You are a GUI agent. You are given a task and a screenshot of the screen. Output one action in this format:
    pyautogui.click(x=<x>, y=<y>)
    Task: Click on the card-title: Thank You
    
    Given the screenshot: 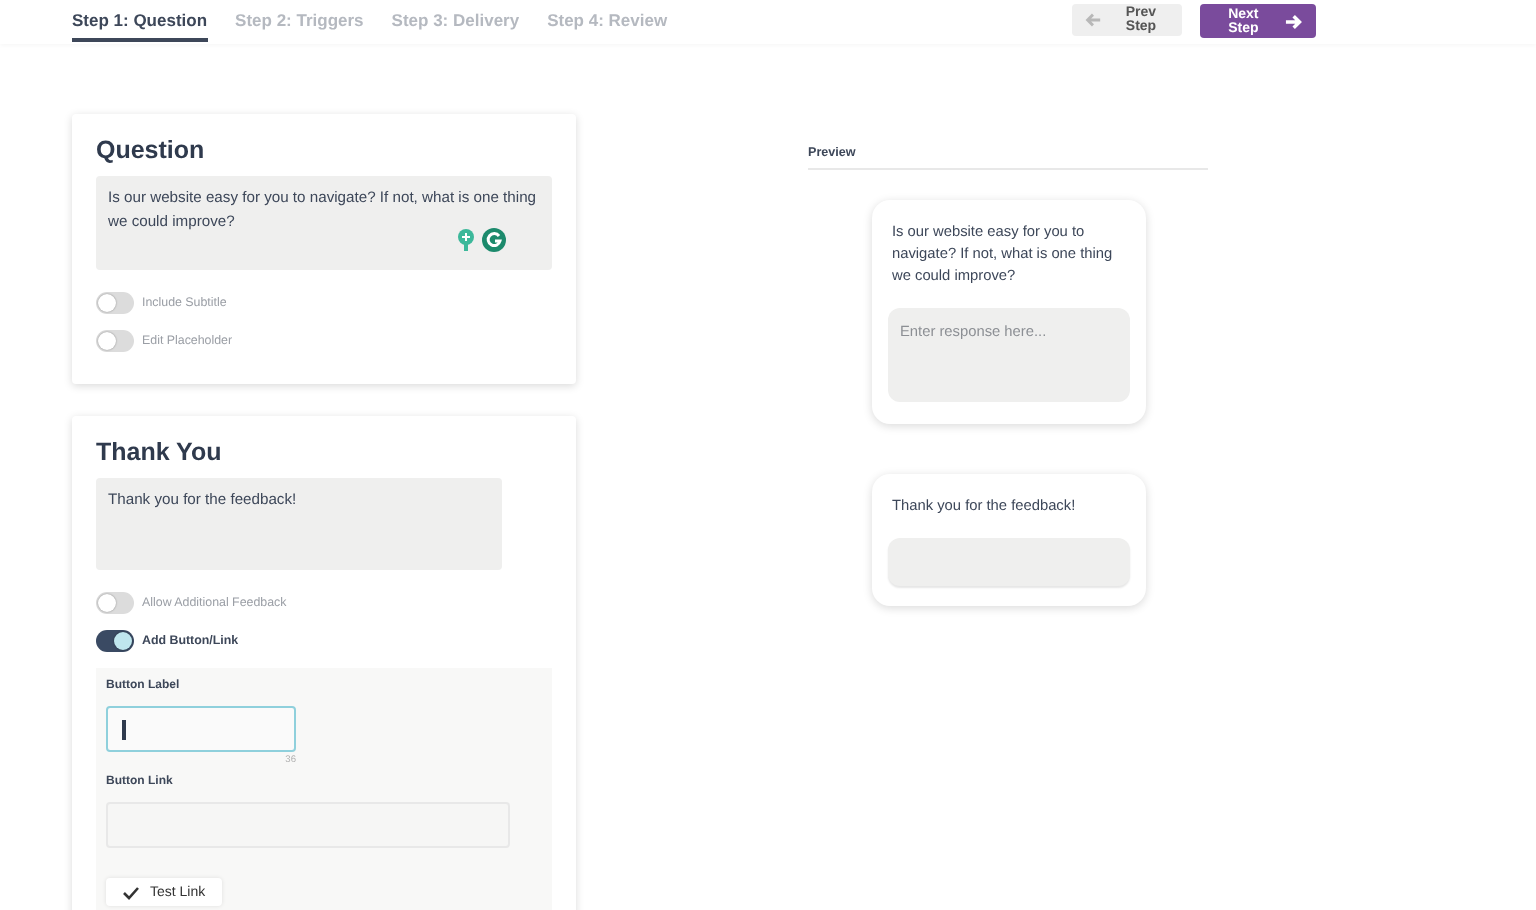 What is the action you would take?
    pyautogui.click(x=160, y=454)
    